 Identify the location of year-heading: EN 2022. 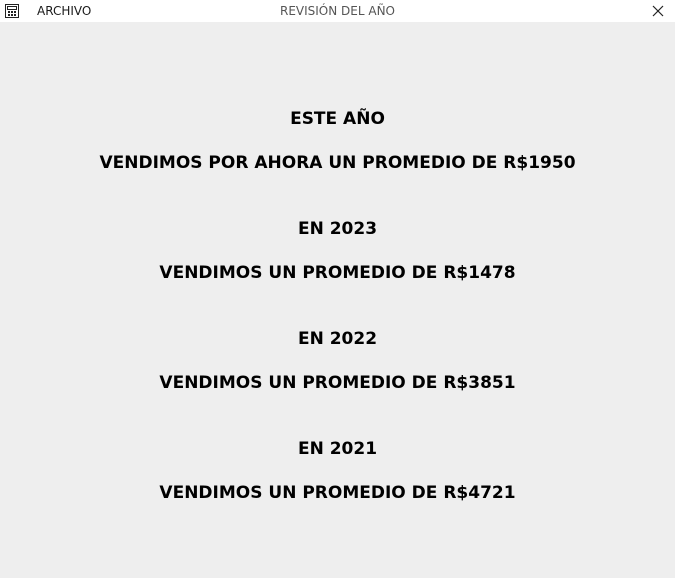
(337, 339).